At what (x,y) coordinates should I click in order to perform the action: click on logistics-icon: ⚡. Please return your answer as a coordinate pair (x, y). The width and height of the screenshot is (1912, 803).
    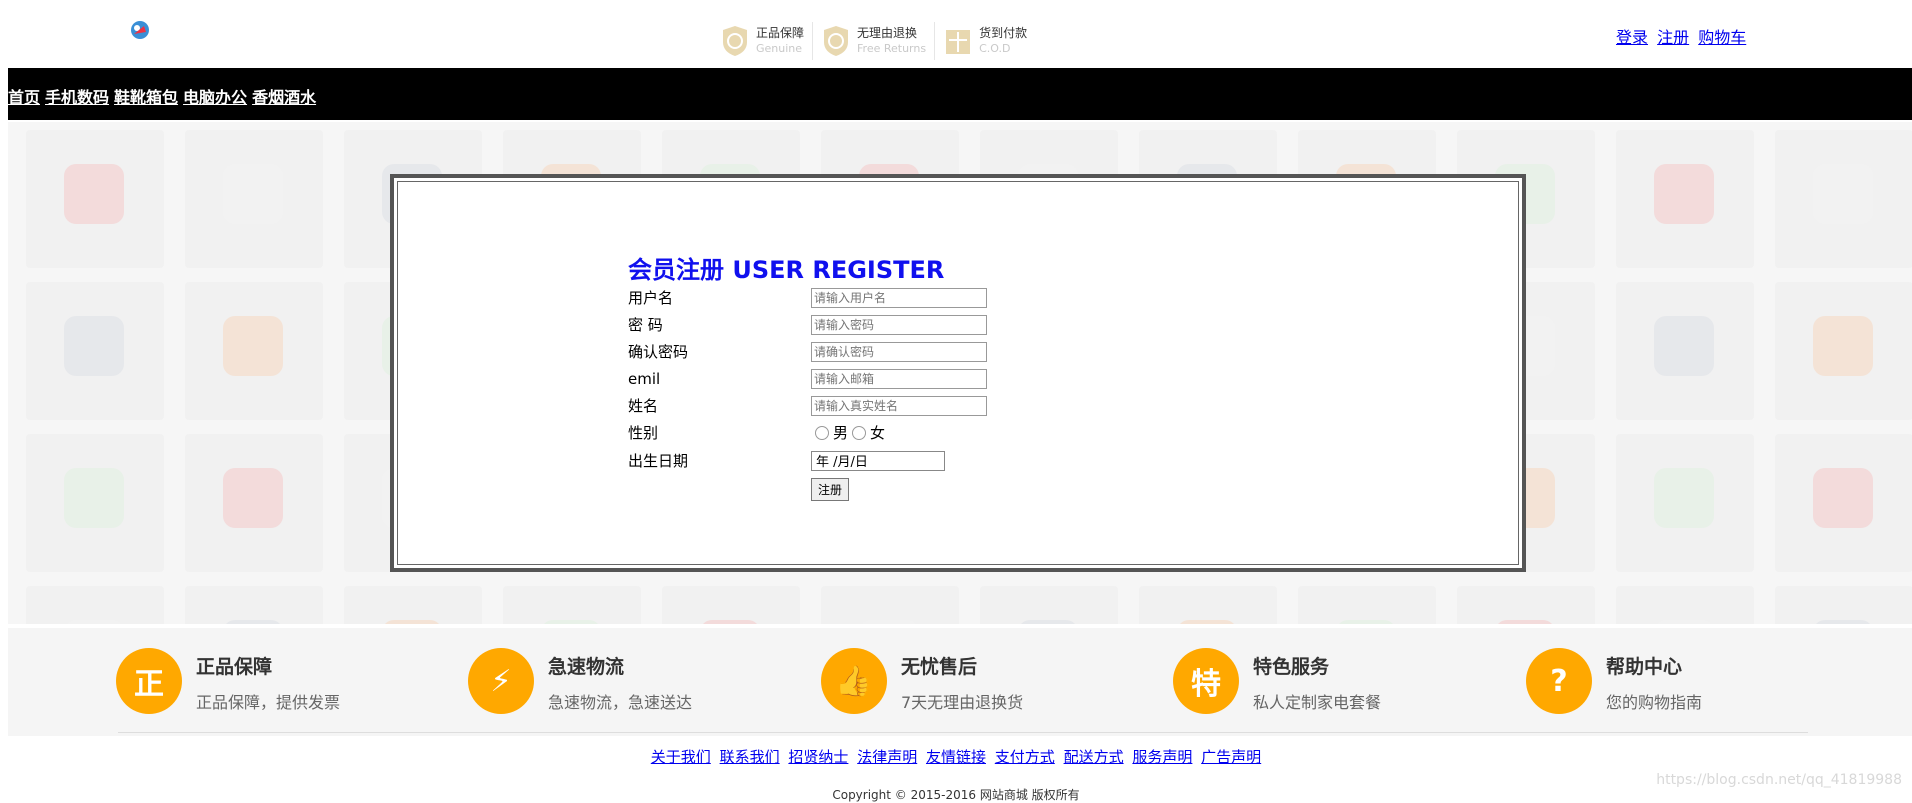
    Looking at the image, I should click on (501, 681).